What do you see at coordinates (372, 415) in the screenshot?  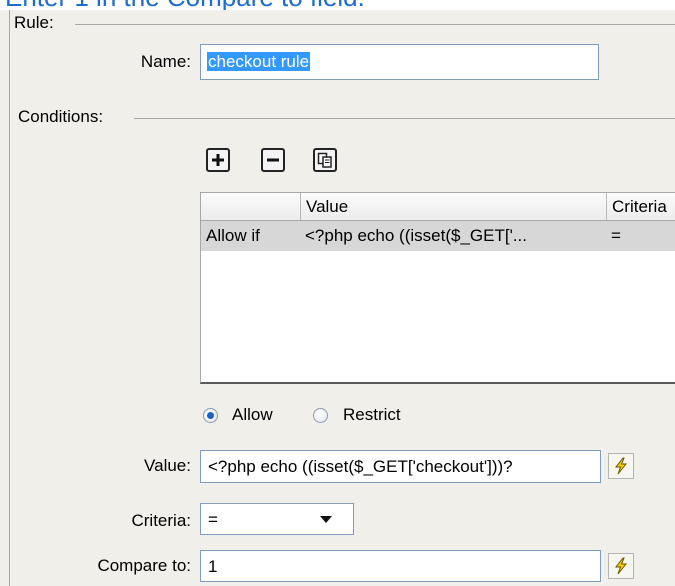 I see `restrict-radio-label: Restrict` at bounding box center [372, 415].